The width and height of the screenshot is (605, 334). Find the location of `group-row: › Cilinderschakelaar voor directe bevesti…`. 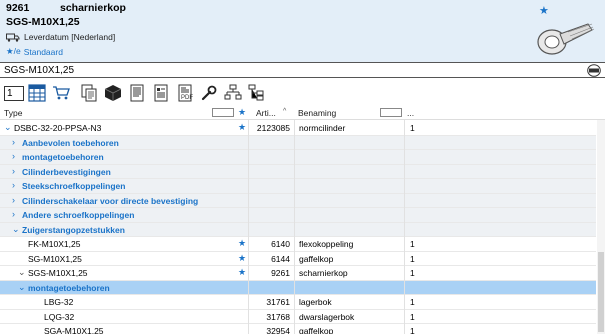

group-row: › Cilinderschakelaar voor directe bevesti… is located at coordinates (298, 200).